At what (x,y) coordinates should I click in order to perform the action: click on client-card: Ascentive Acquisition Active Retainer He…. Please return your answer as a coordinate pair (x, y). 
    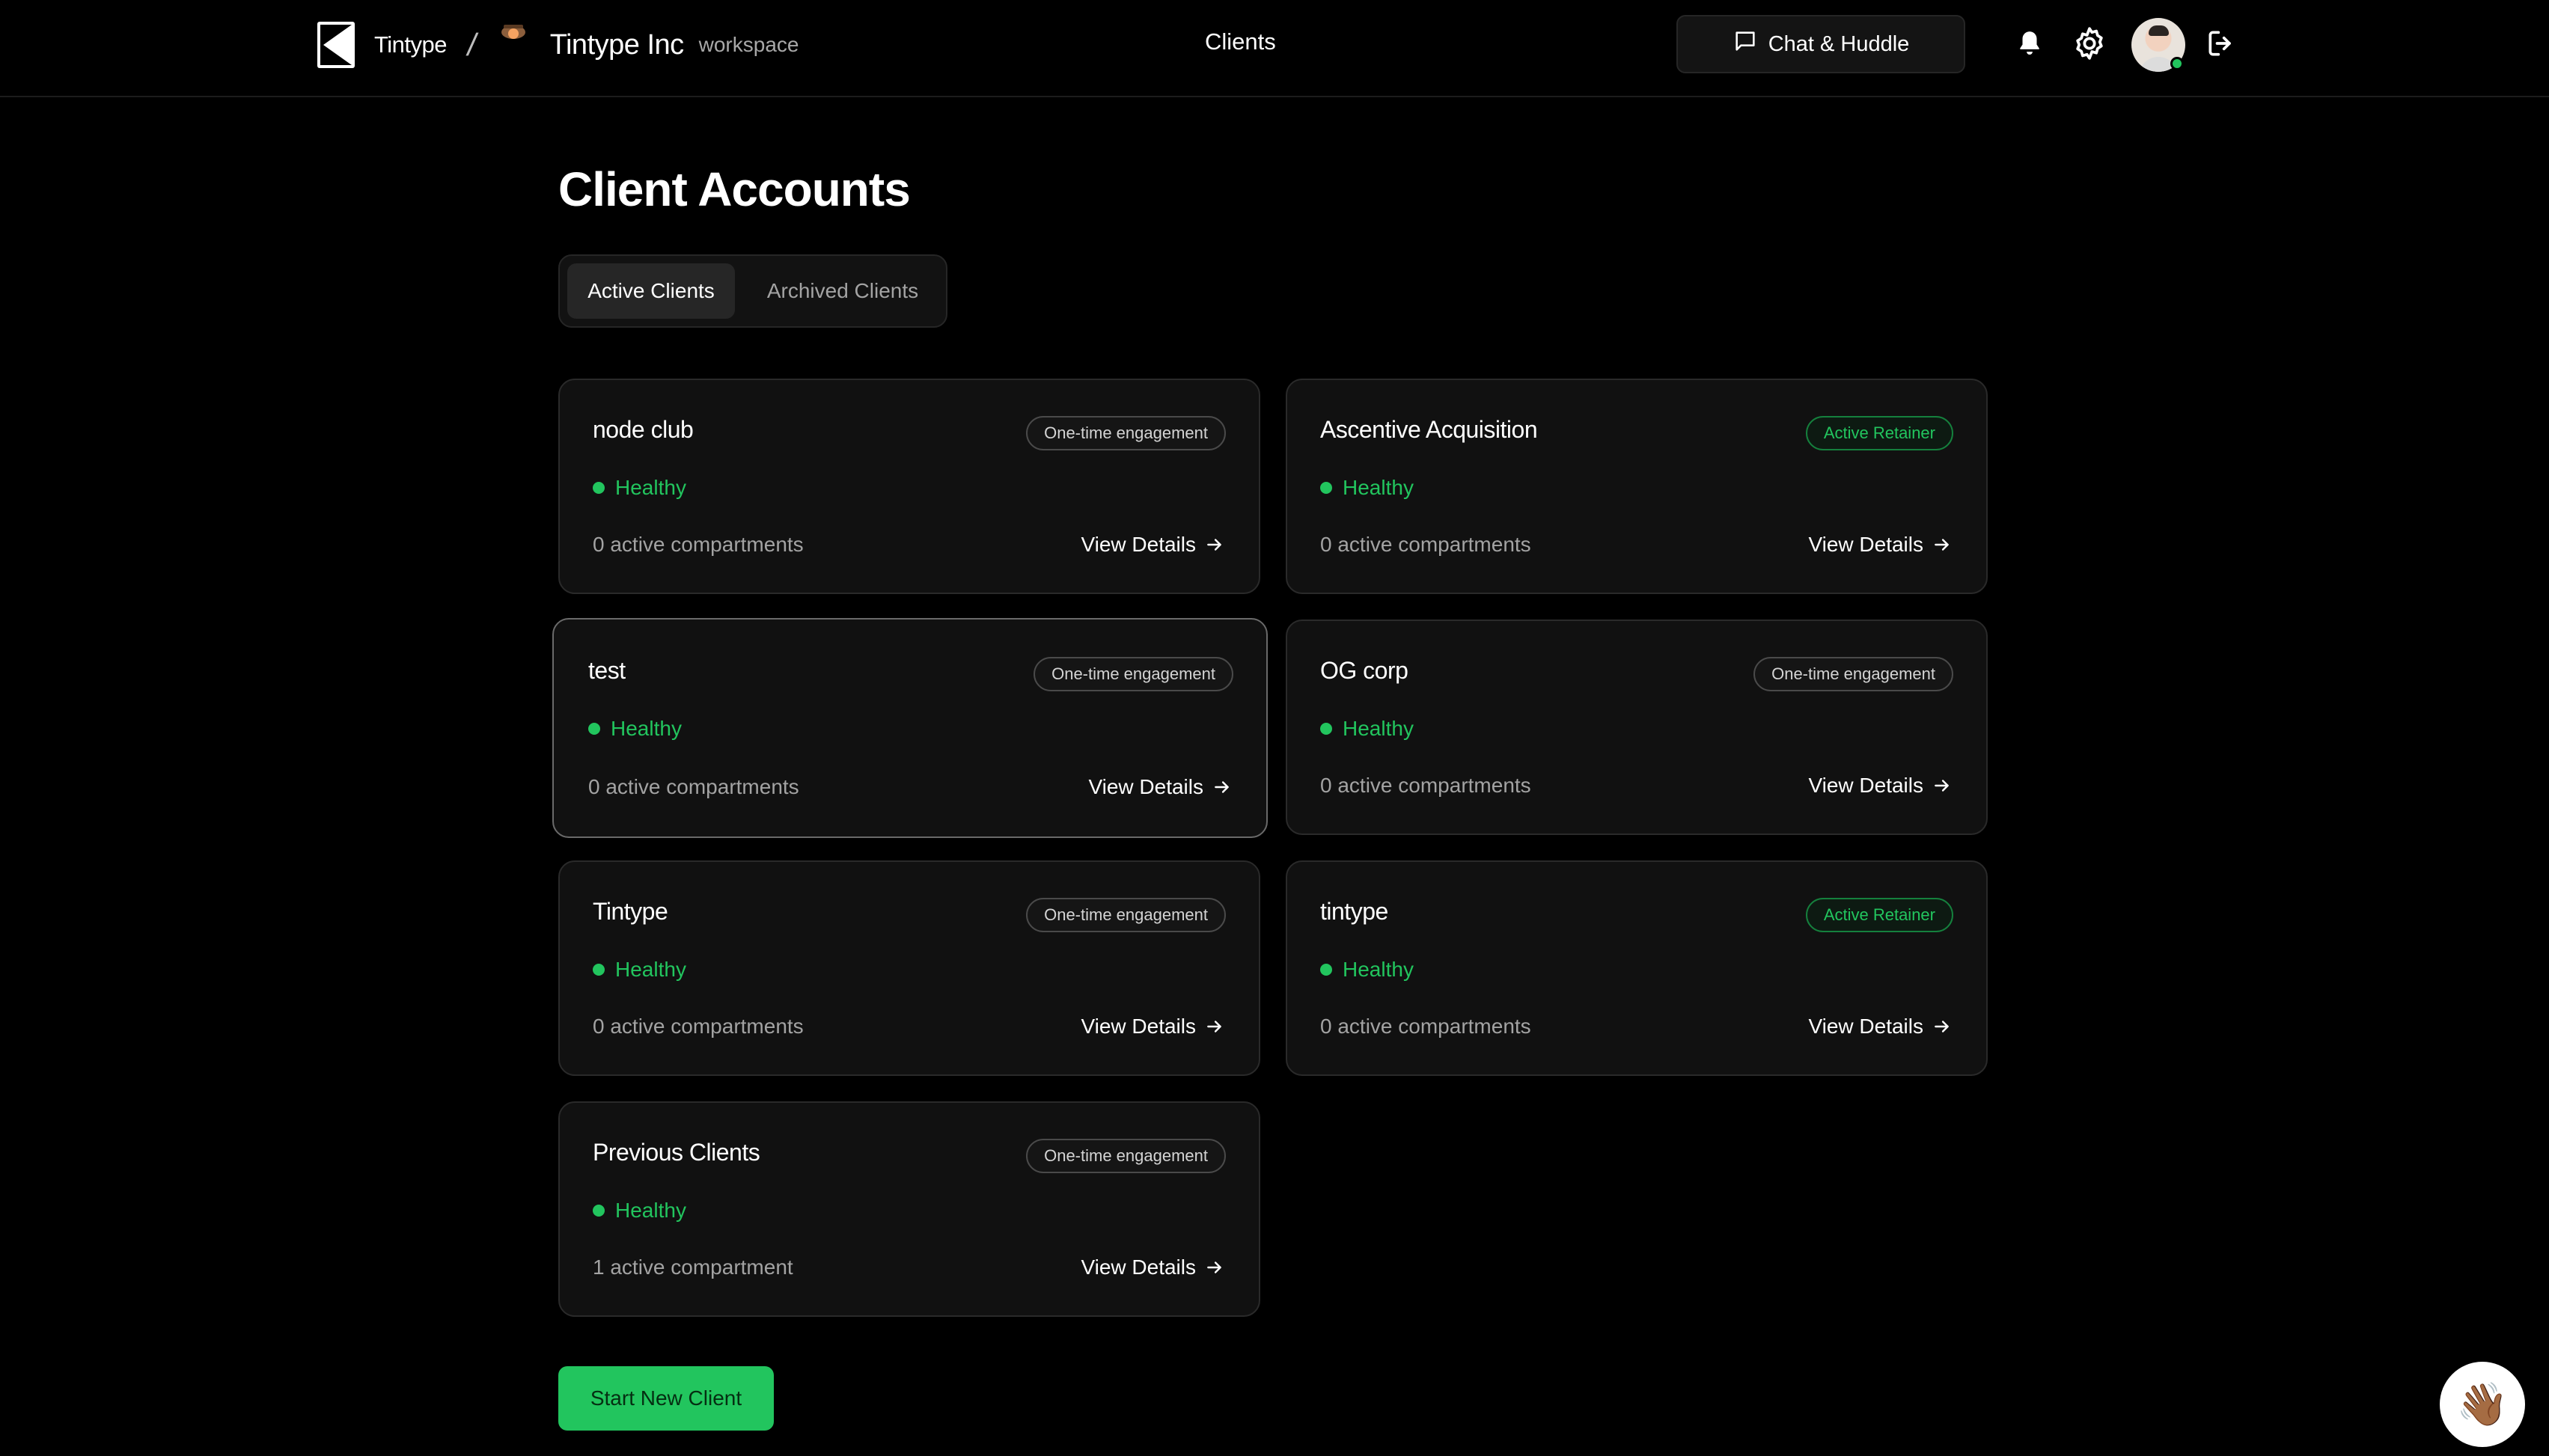
    Looking at the image, I should click on (1637, 486).